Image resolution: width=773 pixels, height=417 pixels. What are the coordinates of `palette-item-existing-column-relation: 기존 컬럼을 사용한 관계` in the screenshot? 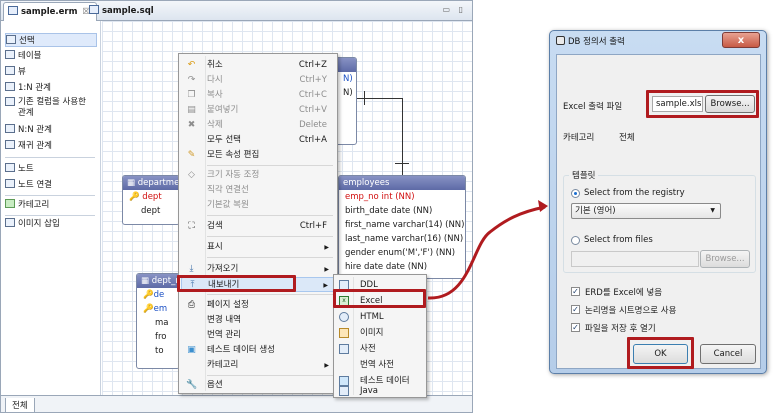 It's located at (51, 109).